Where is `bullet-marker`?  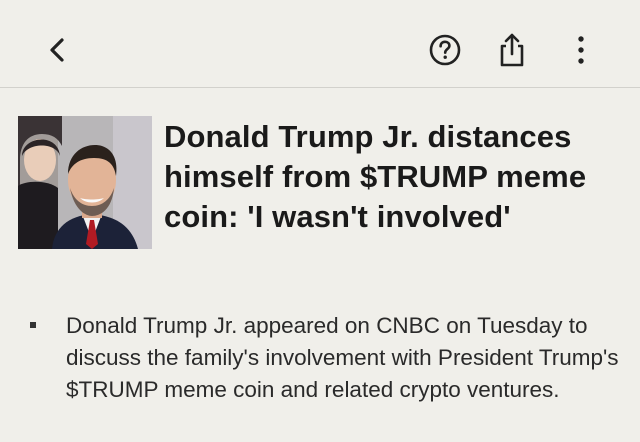 bullet-marker is located at coordinates (33, 325).